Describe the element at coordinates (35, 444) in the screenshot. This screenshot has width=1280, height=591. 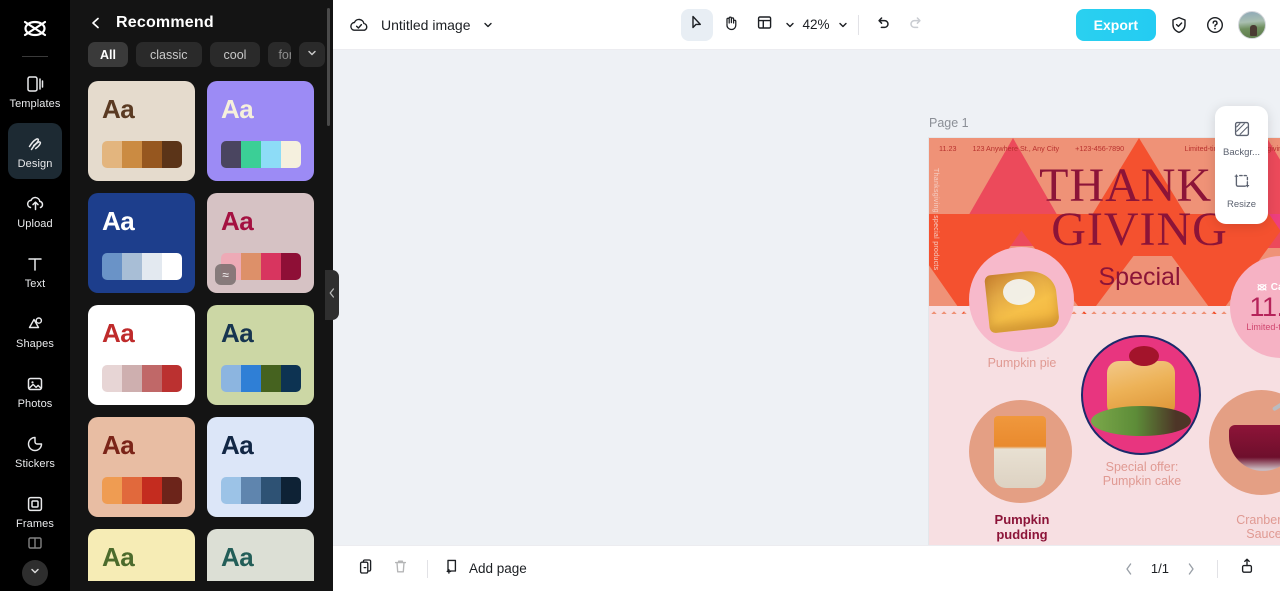
I see `stickers-icon` at that location.